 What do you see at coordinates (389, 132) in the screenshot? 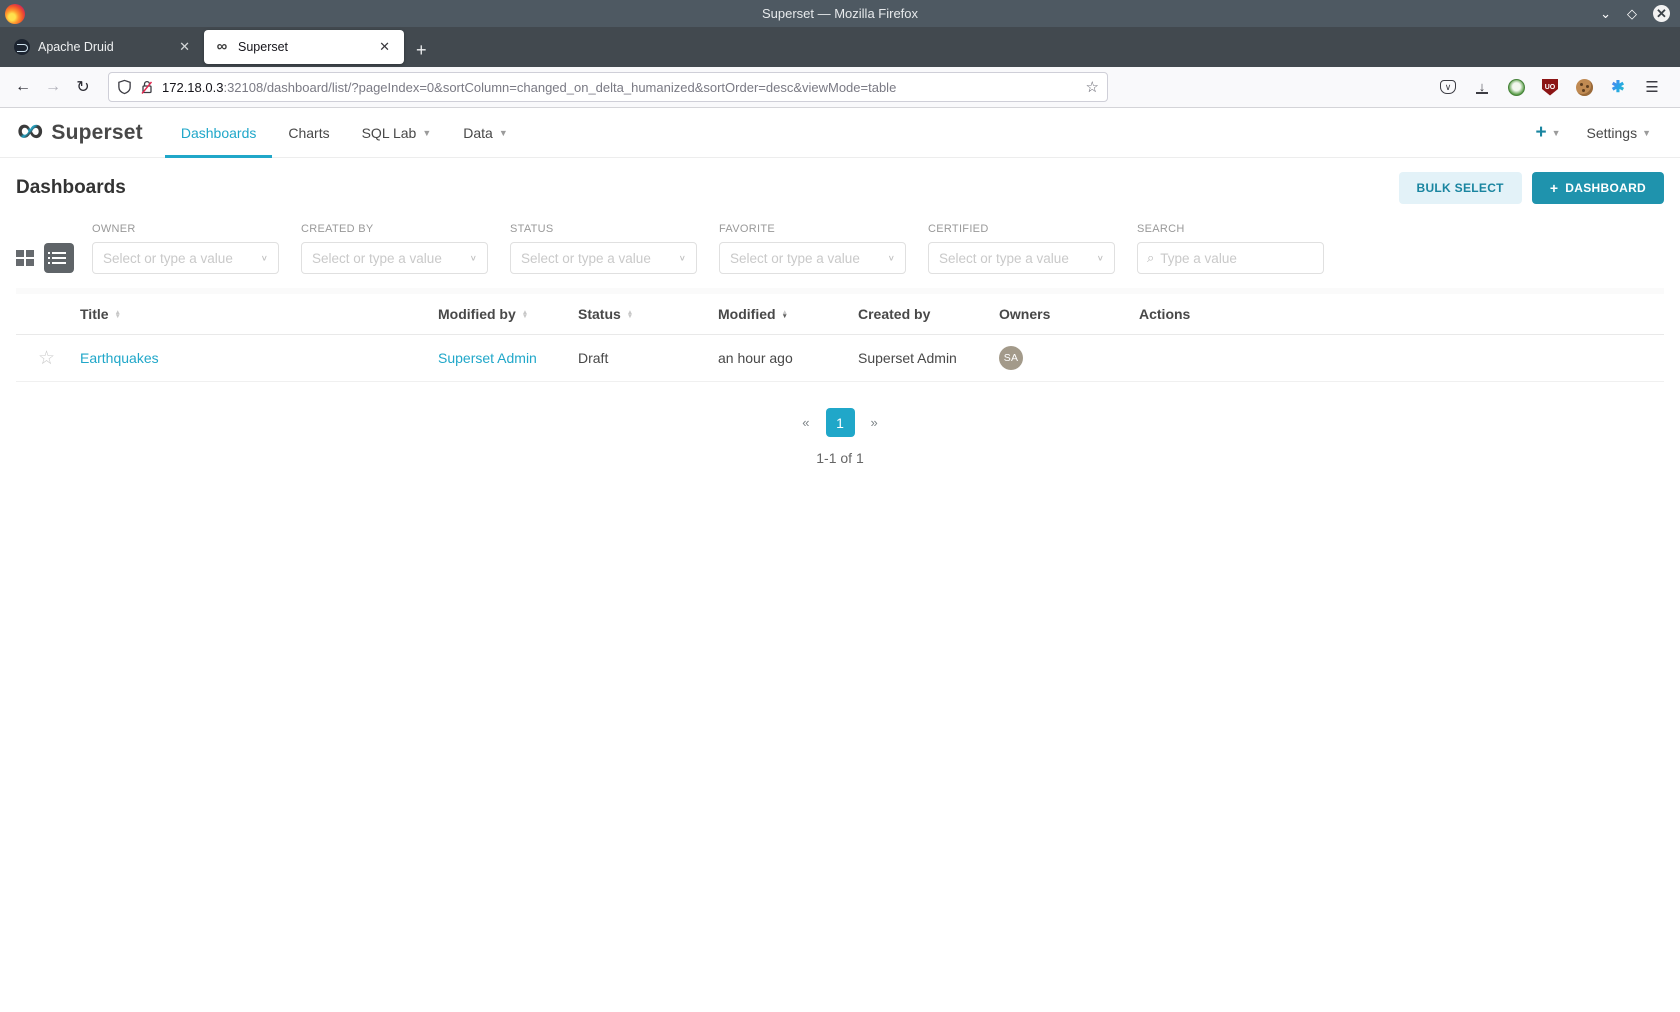
I see `nav-item-label: SQL Lab` at bounding box center [389, 132].